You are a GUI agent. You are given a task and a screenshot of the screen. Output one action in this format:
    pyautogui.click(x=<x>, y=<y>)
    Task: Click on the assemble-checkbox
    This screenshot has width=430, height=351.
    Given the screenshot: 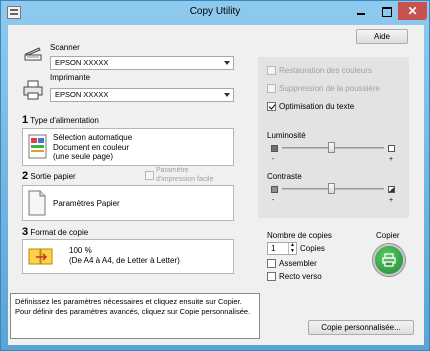 What is the action you would take?
    pyautogui.click(x=271, y=263)
    